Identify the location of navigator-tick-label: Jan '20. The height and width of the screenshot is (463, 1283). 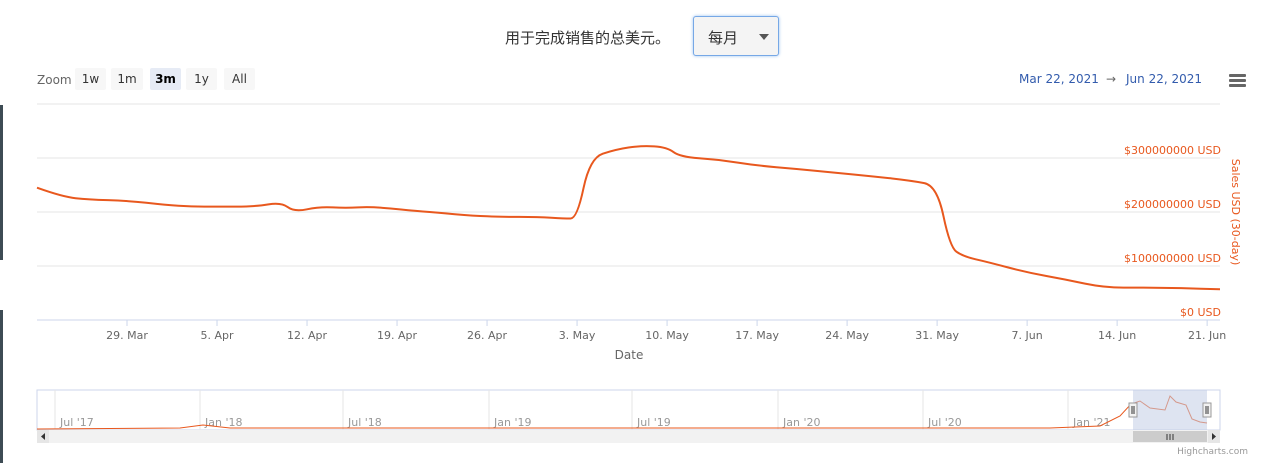
(801, 422).